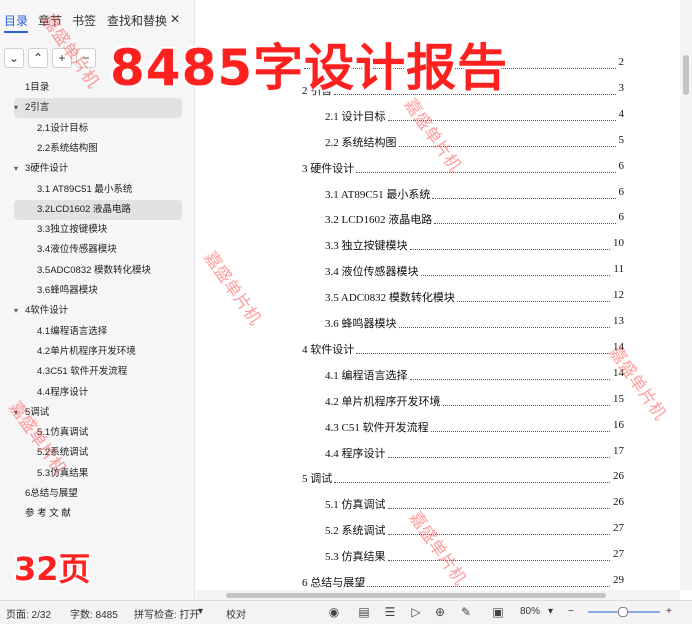  What do you see at coordinates (97, 474) in the screenshot?
I see `nav-tree-item: 5.3仿真结果` at bounding box center [97, 474].